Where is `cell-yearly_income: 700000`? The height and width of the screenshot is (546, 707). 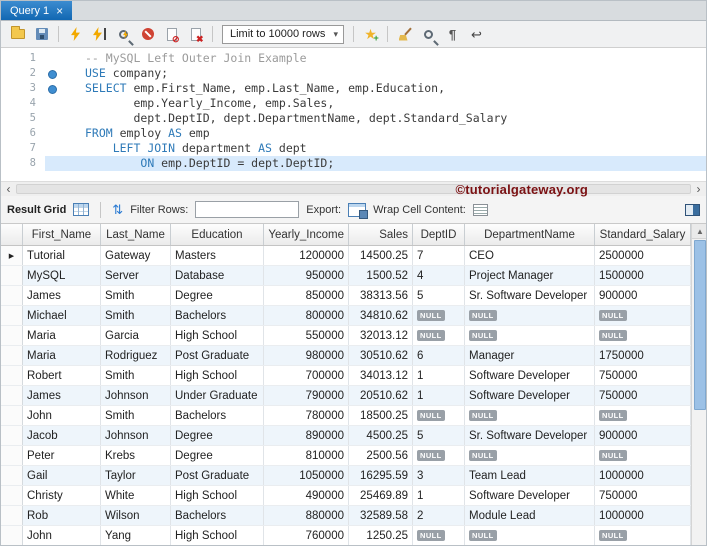 cell-yearly_income: 700000 is located at coordinates (306, 375).